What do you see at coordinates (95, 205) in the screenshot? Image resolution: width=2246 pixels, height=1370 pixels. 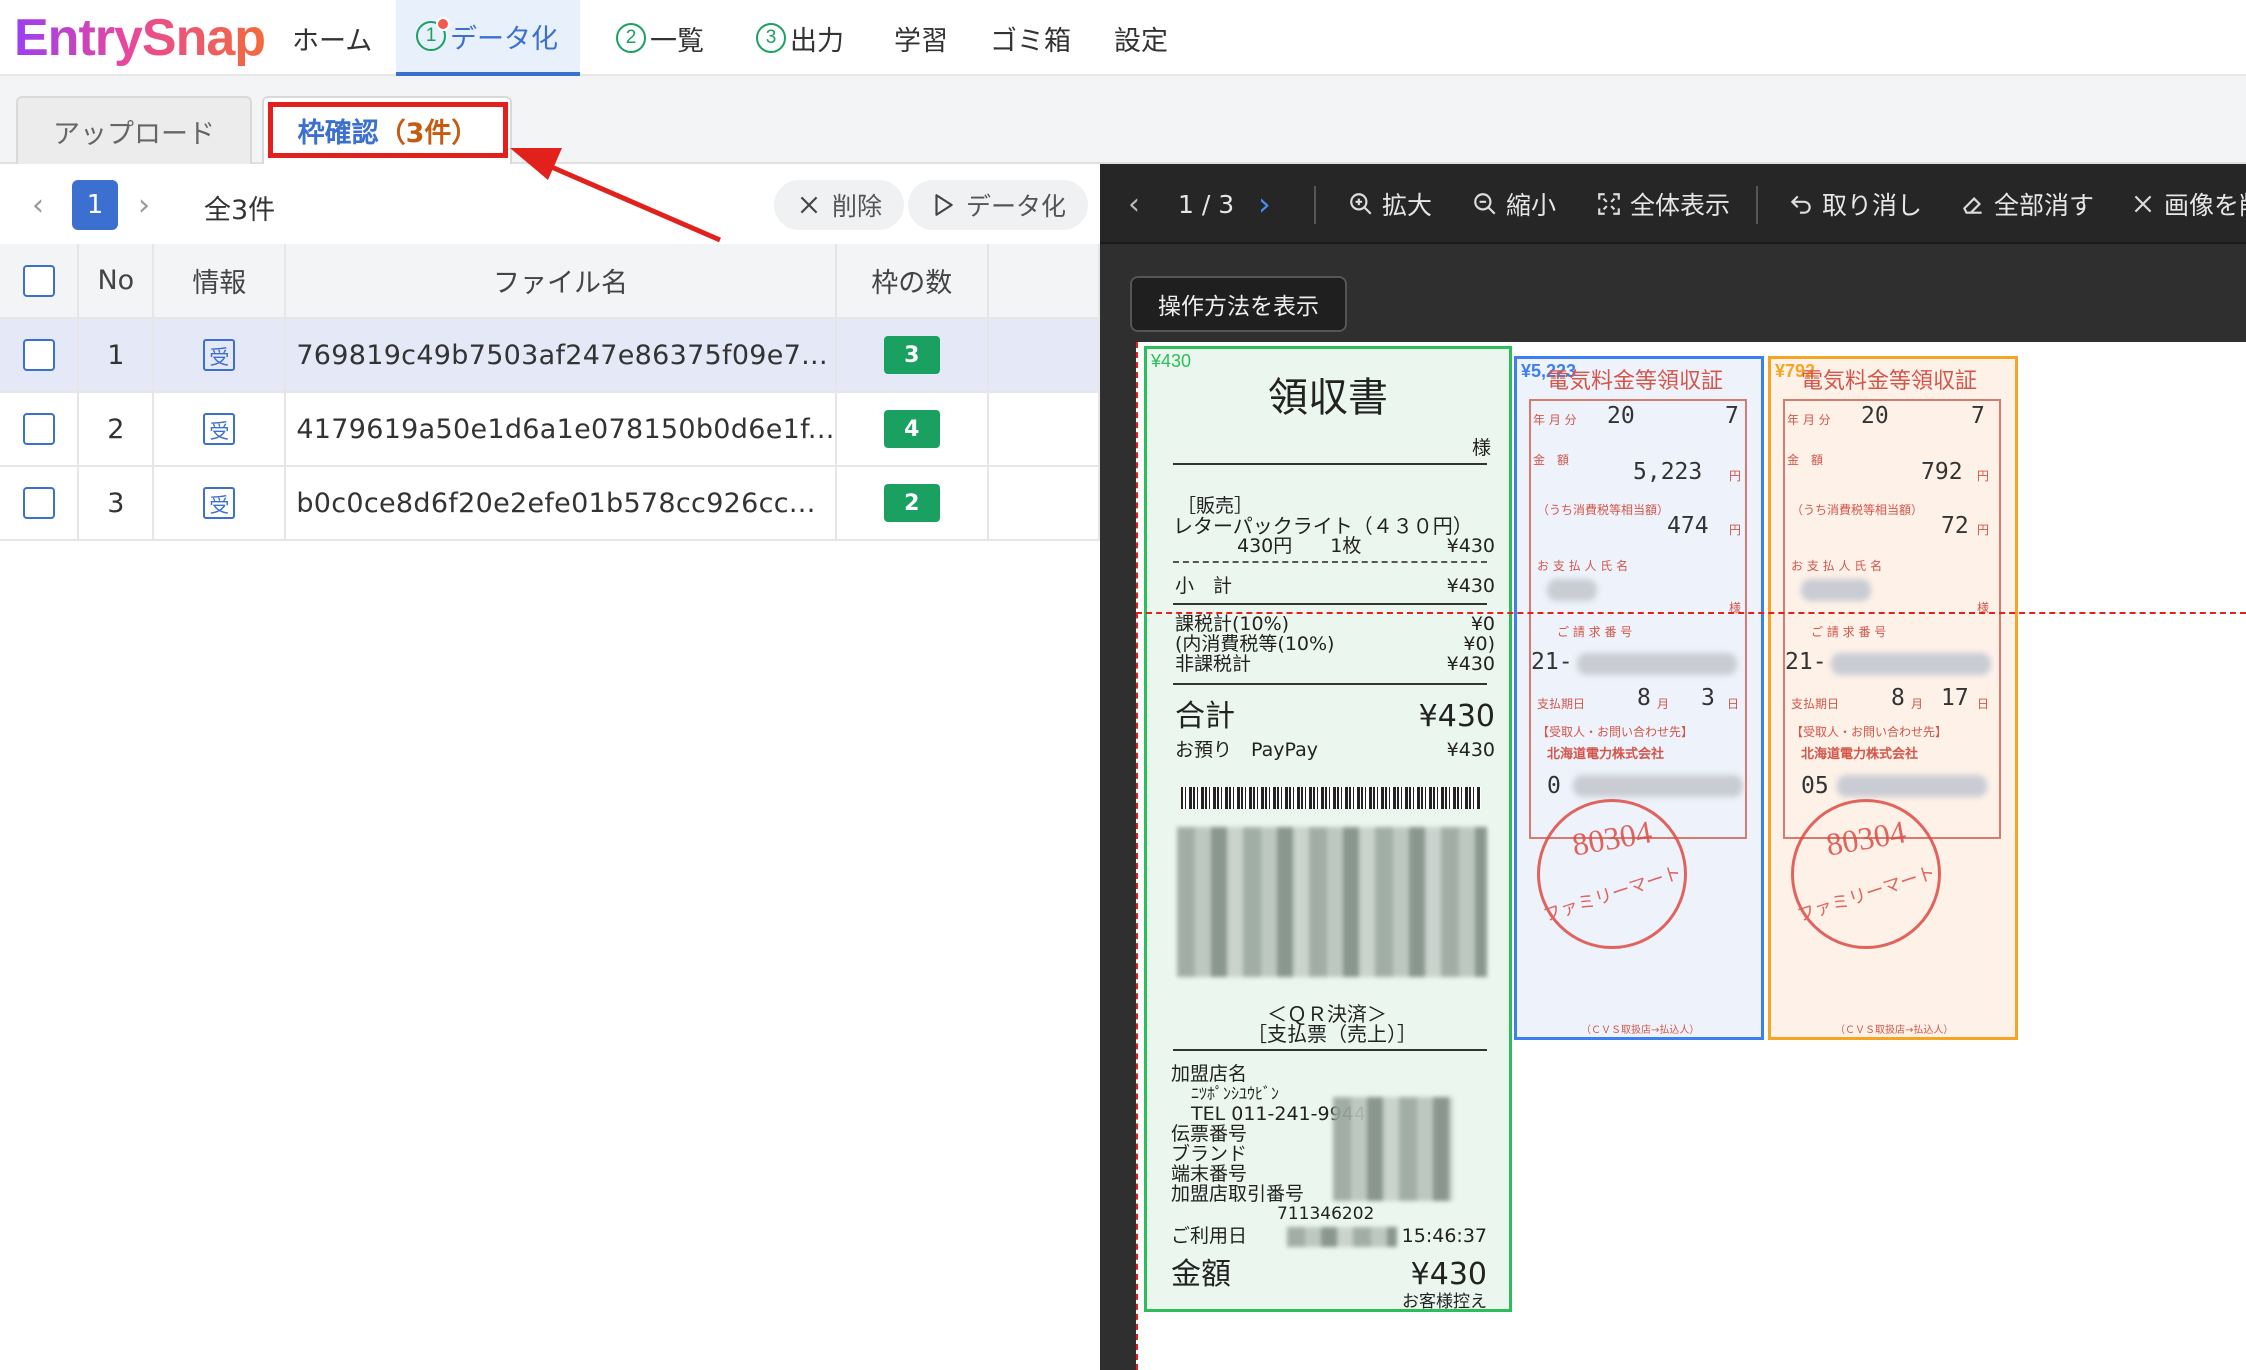 I see `page-1-button: 1` at bounding box center [95, 205].